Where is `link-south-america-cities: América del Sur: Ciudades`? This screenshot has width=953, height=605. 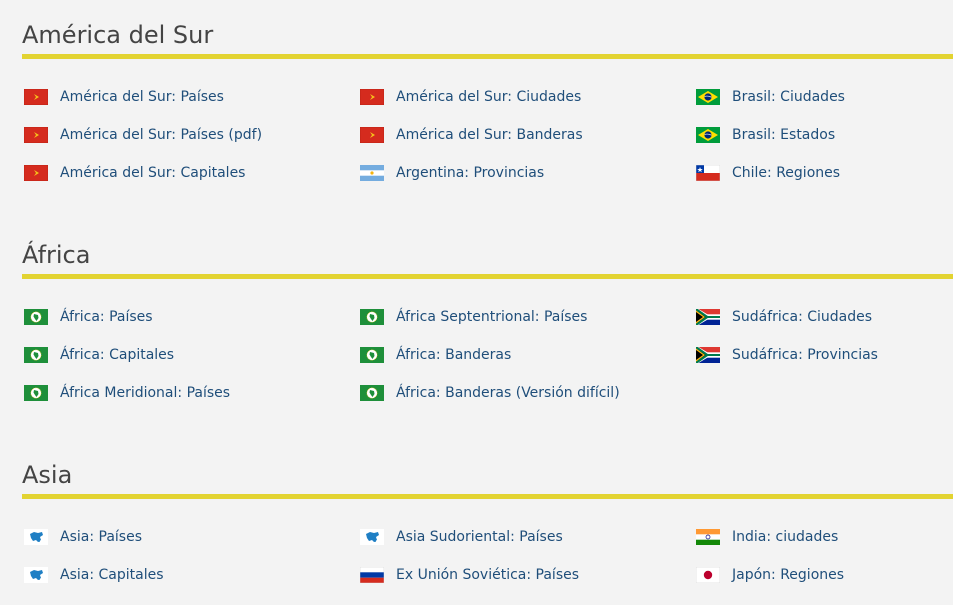
link-south-america-cities: América del Sur: Ciudades is located at coordinates (470, 97).